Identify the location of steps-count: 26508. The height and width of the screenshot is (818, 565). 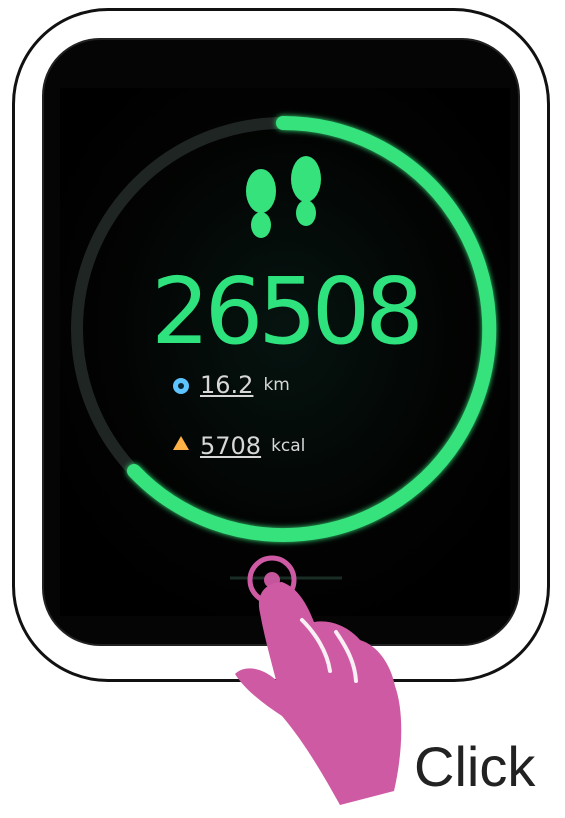
(287, 311).